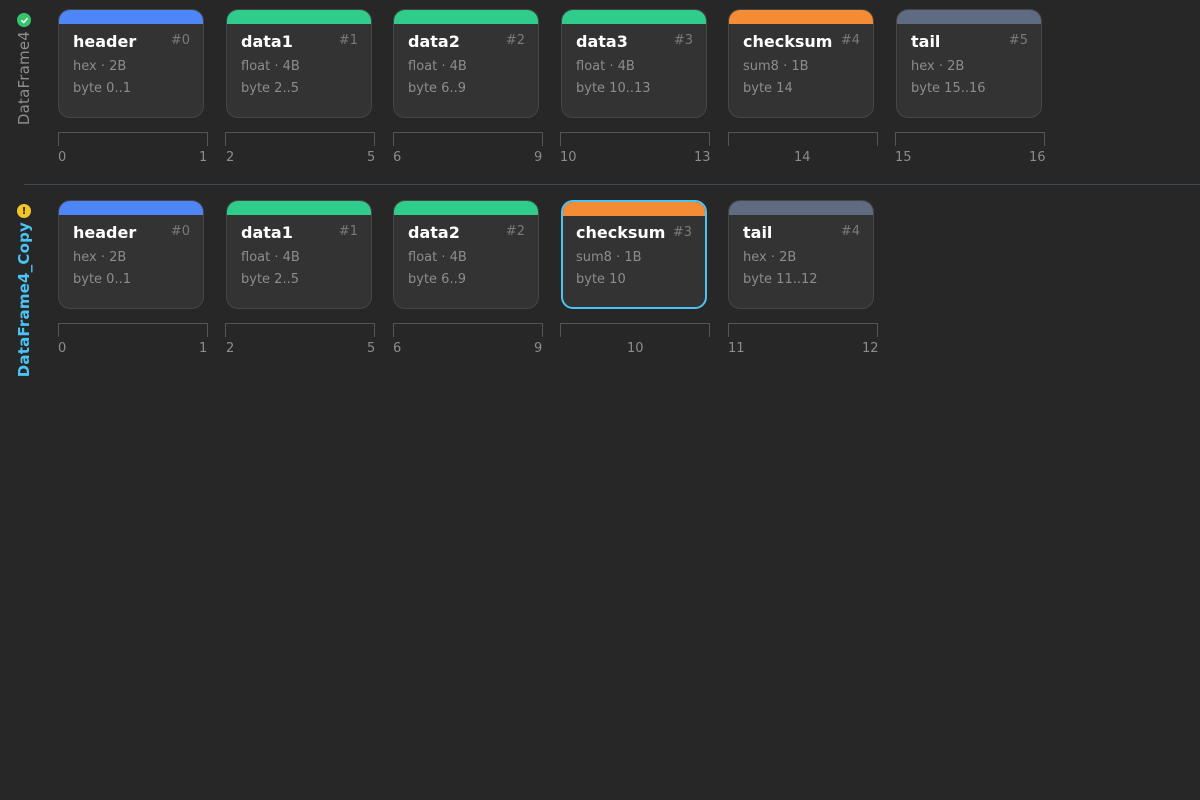 The height and width of the screenshot is (800, 1200). Describe the element at coordinates (948, 88) in the screenshot. I see `field-byte-range: byte 15..16` at that location.